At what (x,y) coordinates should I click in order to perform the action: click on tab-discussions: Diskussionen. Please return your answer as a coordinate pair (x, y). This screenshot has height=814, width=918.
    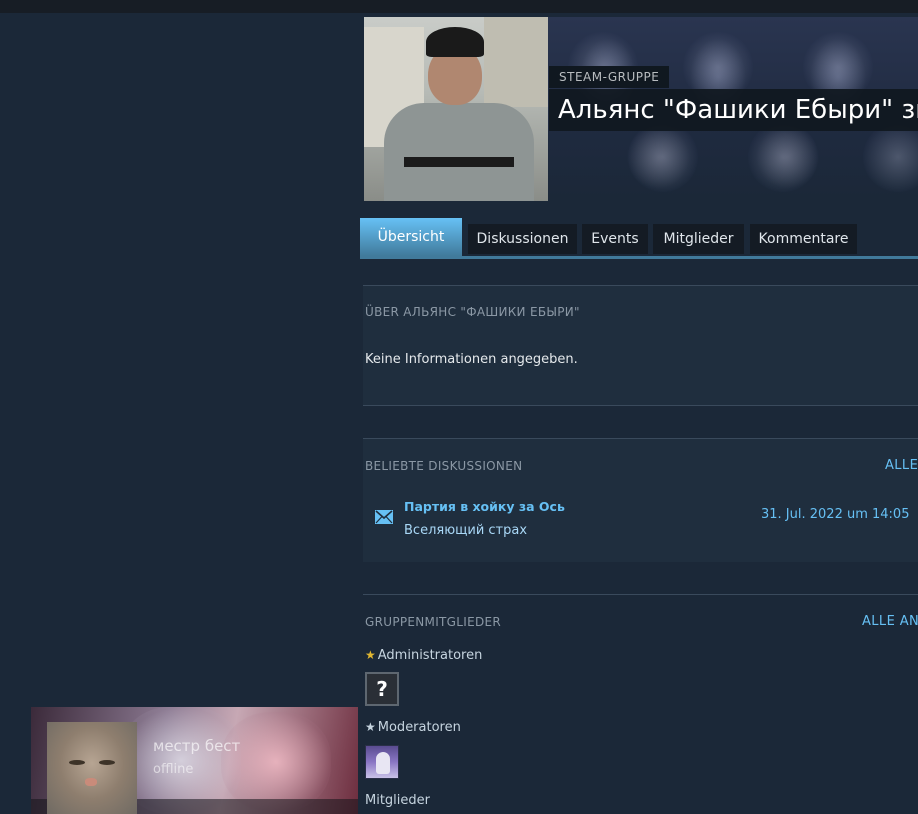
    Looking at the image, I should click on (522, 239).